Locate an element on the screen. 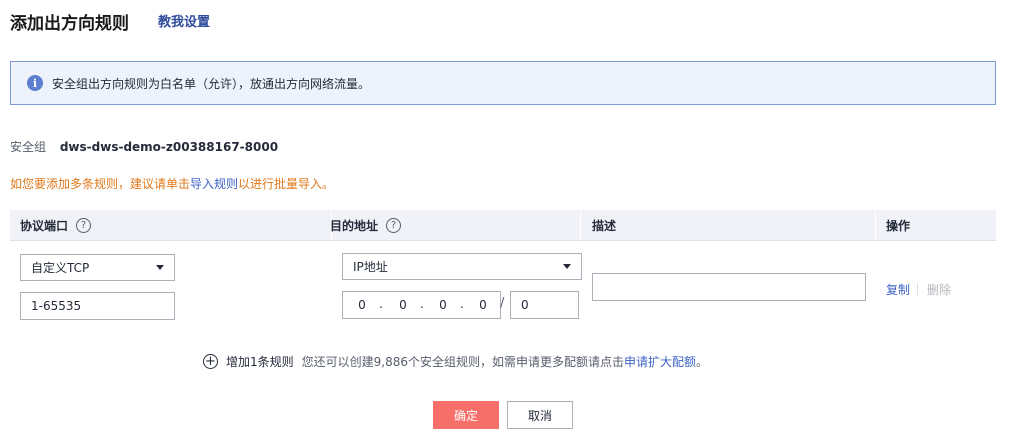 The image size is (1010, 439). add-rule-button: 增加1条规则 is located at coordinates (260, 361).